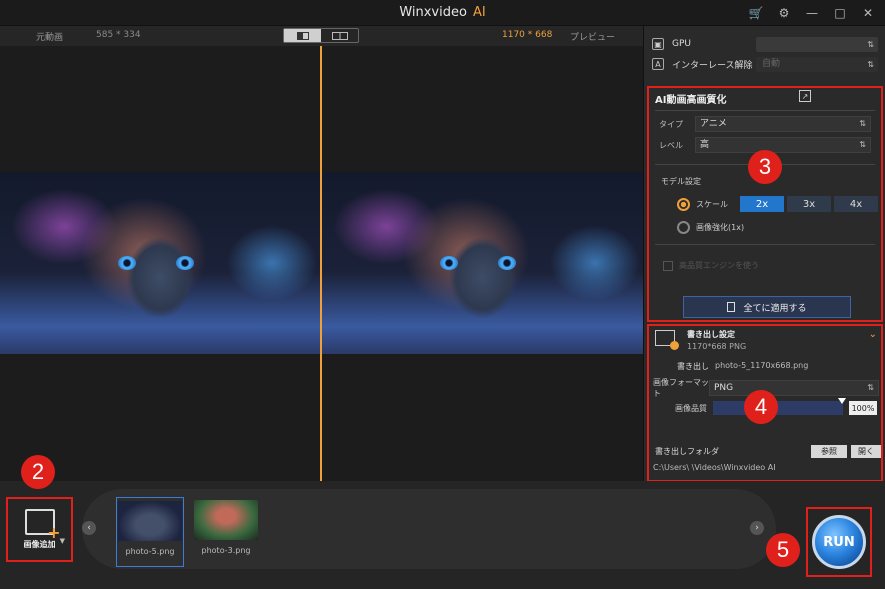 The width and height of the screenshot is (885, 589). I want to click on gpu-row: ▣ GPU ⇅, so click(765, 44).